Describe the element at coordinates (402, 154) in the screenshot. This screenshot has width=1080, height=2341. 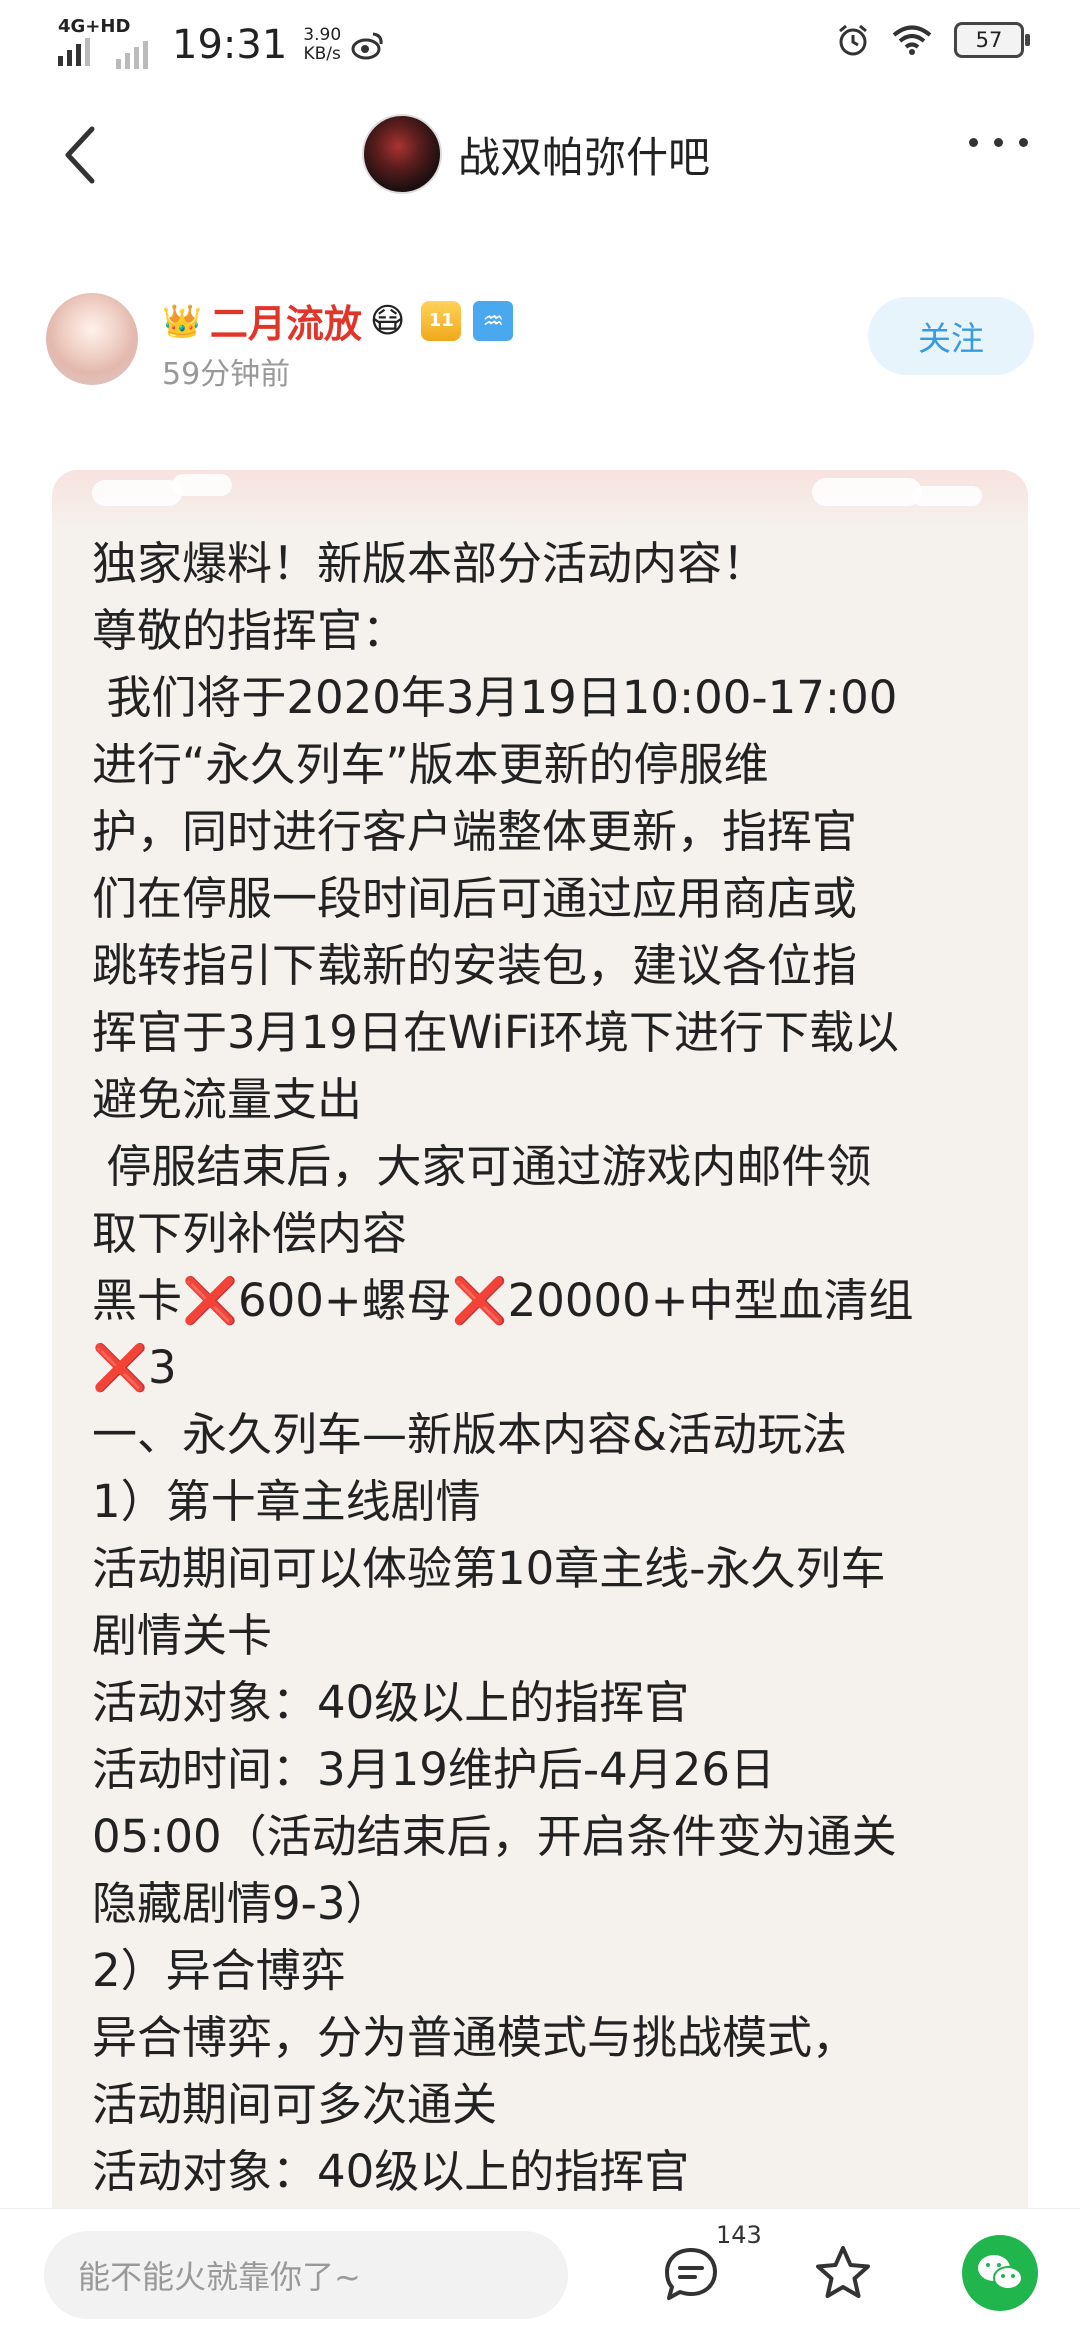
I see `forum-avatar` at that location.